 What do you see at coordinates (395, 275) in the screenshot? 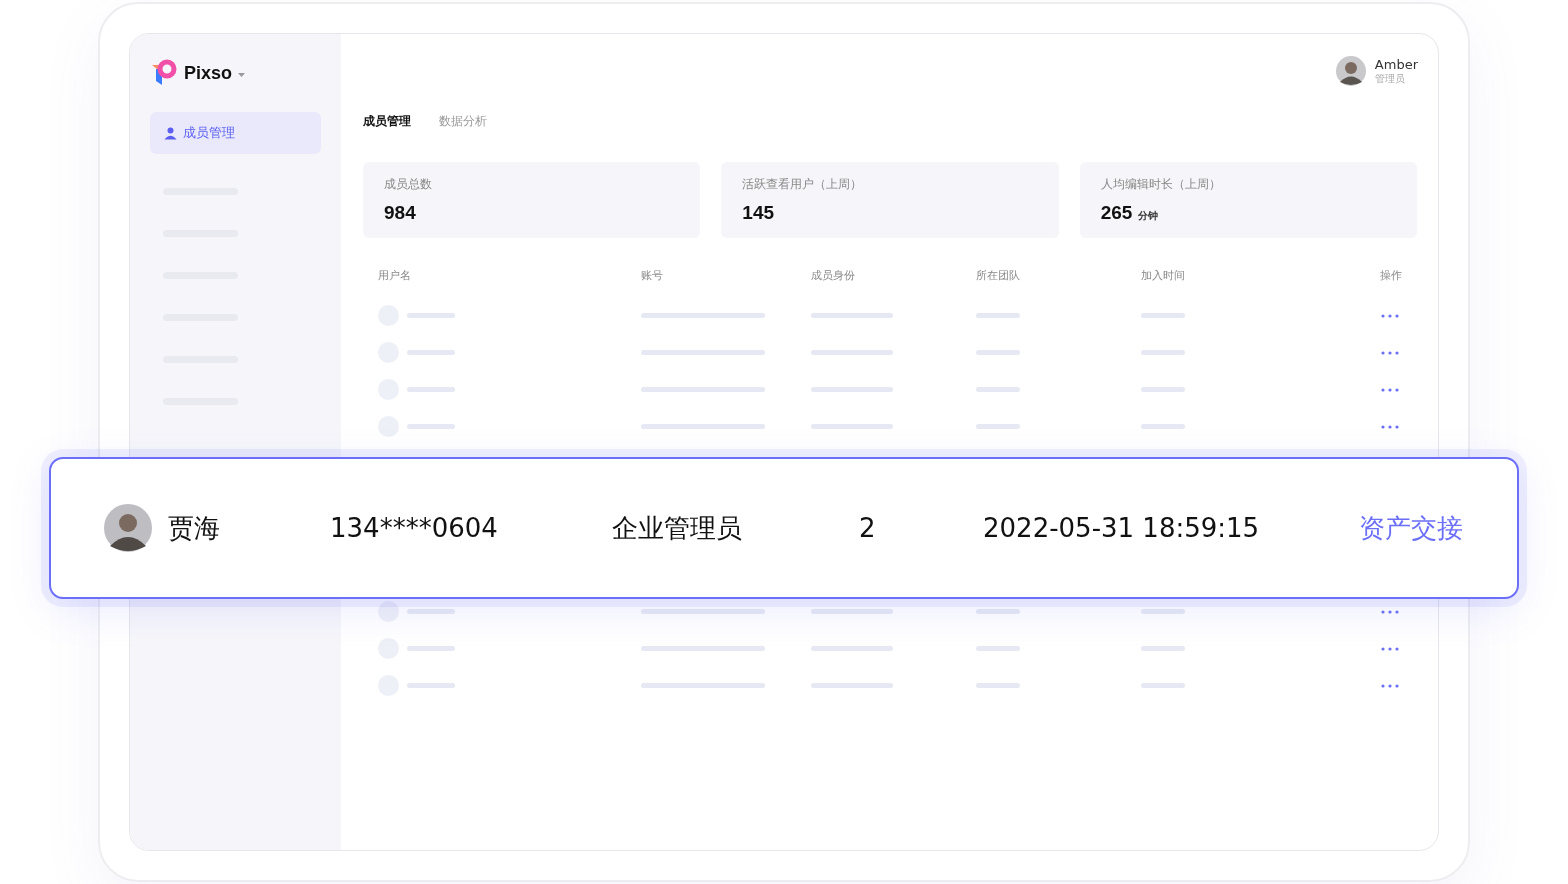
I see `column-header: 用户名` at bounding box center [395, 275].